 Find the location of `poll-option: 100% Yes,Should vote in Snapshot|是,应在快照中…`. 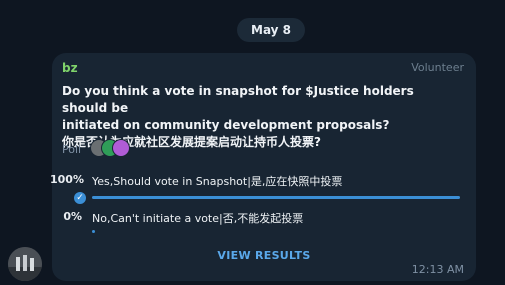

poll-option: 100% Yes,Should vote in Snapshot|是,应在快照中… is located at coordinates (263, 189).